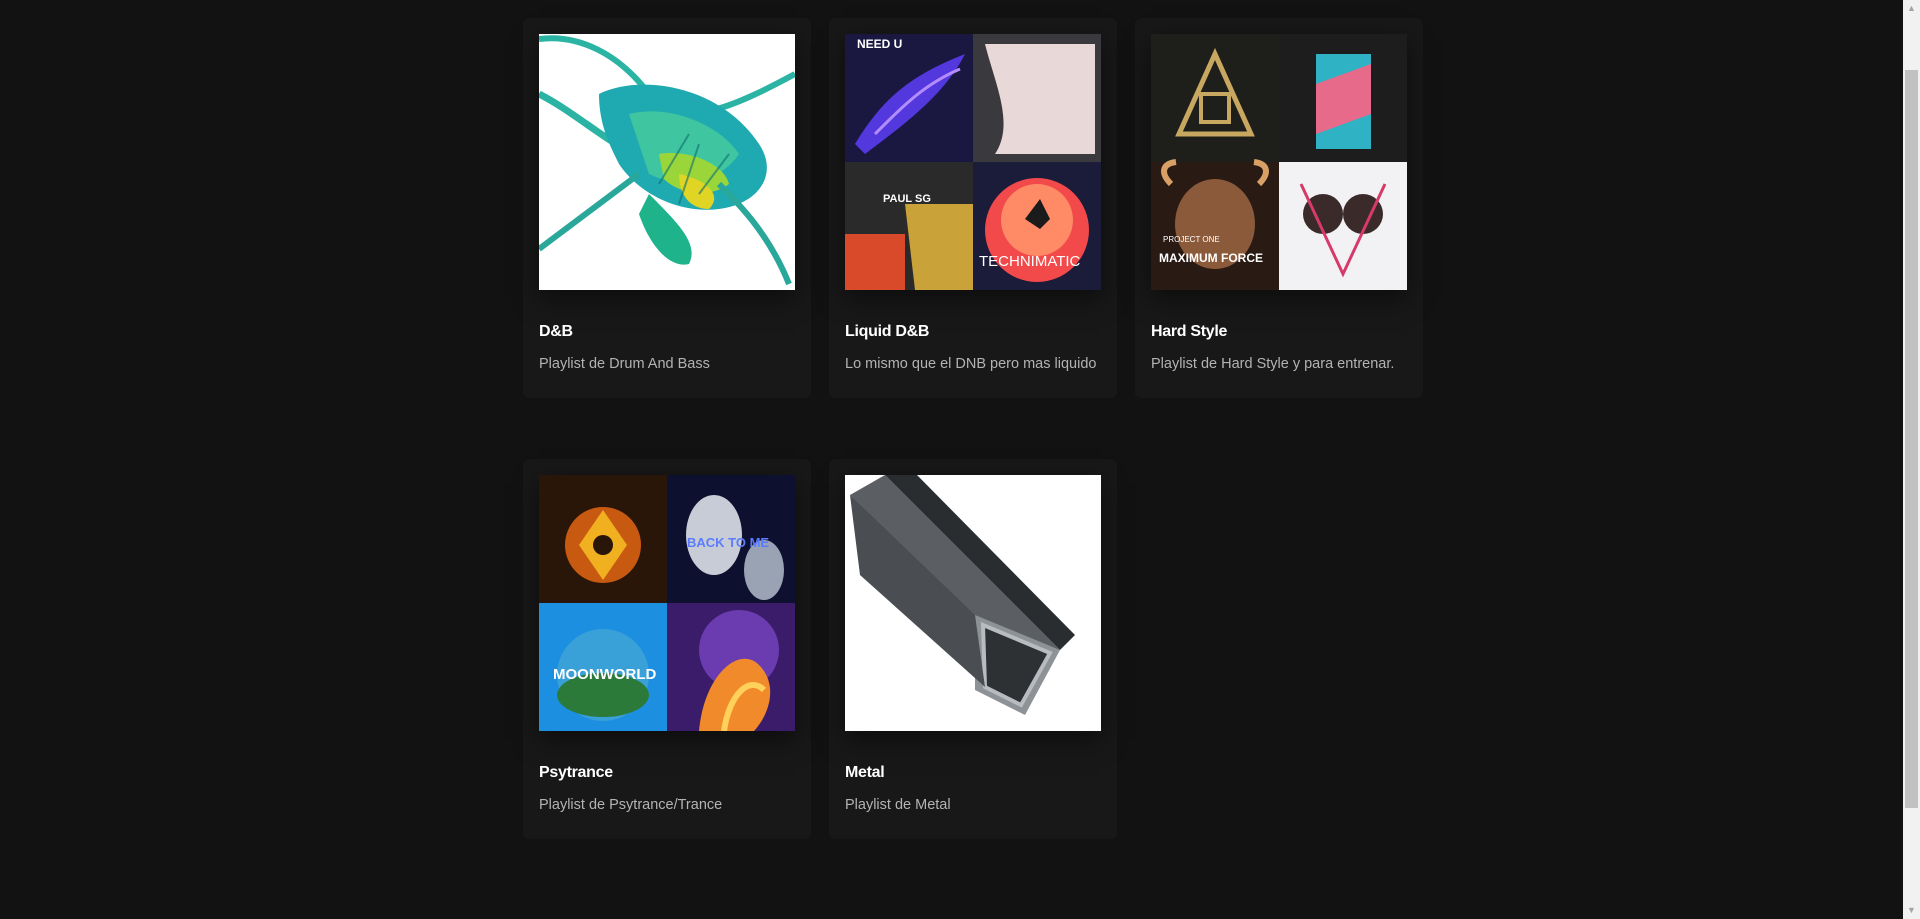  Describe the element at coordinates (667, 162) in the screenshot. I see `playlist-cover-dnb` at that location.